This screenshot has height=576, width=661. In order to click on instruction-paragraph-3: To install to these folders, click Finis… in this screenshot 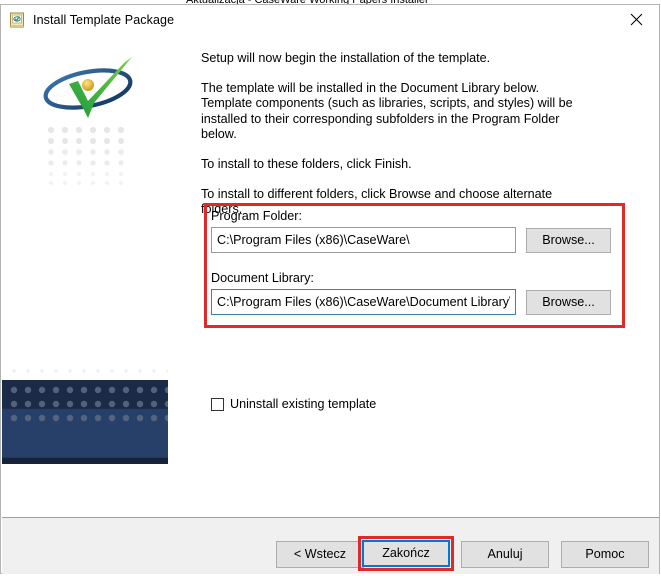, I will do `click(306, 163)`.